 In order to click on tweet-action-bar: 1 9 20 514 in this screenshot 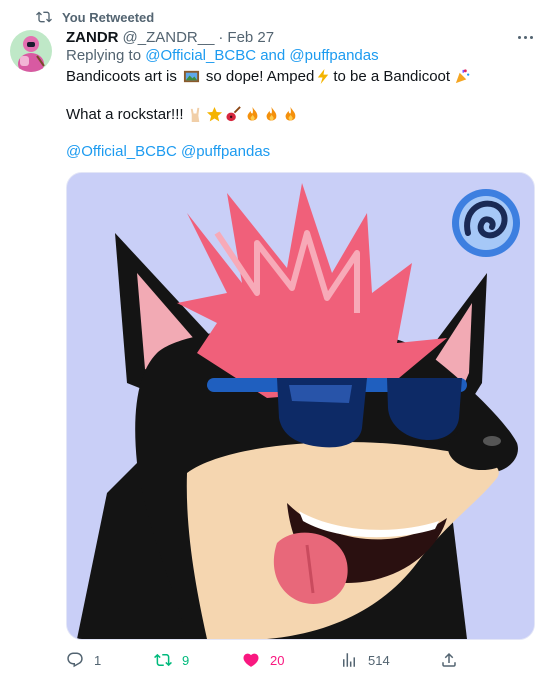, I will do `click(266, 660)`.